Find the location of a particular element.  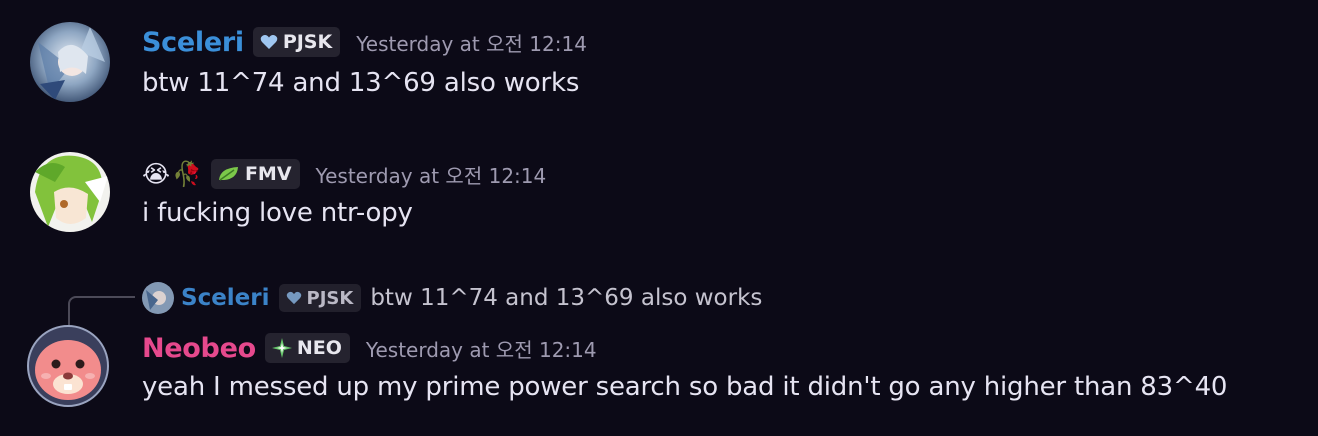

wilted-rose-emoji: 🥀 is located at coordinates (187, 174).